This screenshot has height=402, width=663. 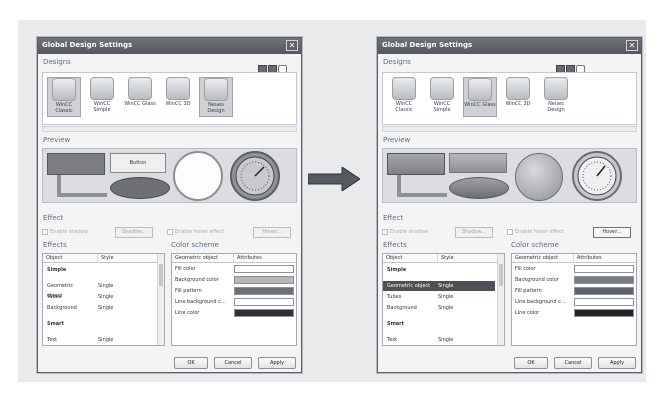 I want to click on preview-button: Button, so click(x=138, y=163).